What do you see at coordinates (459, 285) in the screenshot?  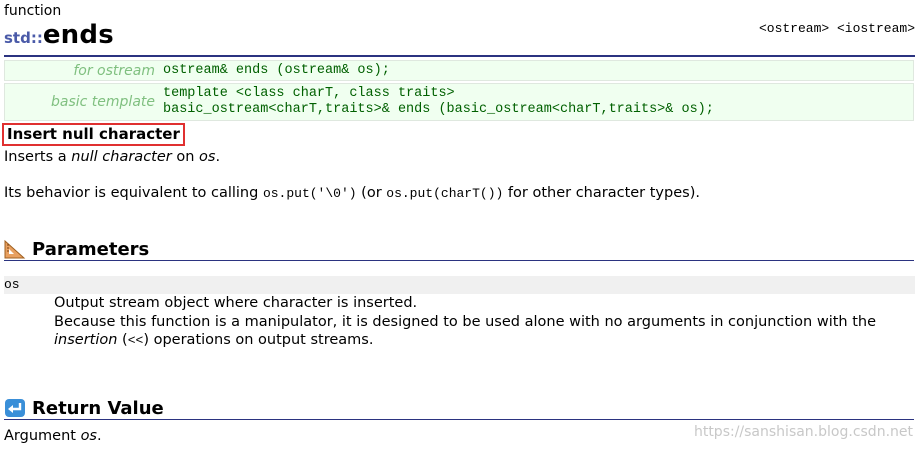 I see `param-name: os` at bounding box center [459, 285].